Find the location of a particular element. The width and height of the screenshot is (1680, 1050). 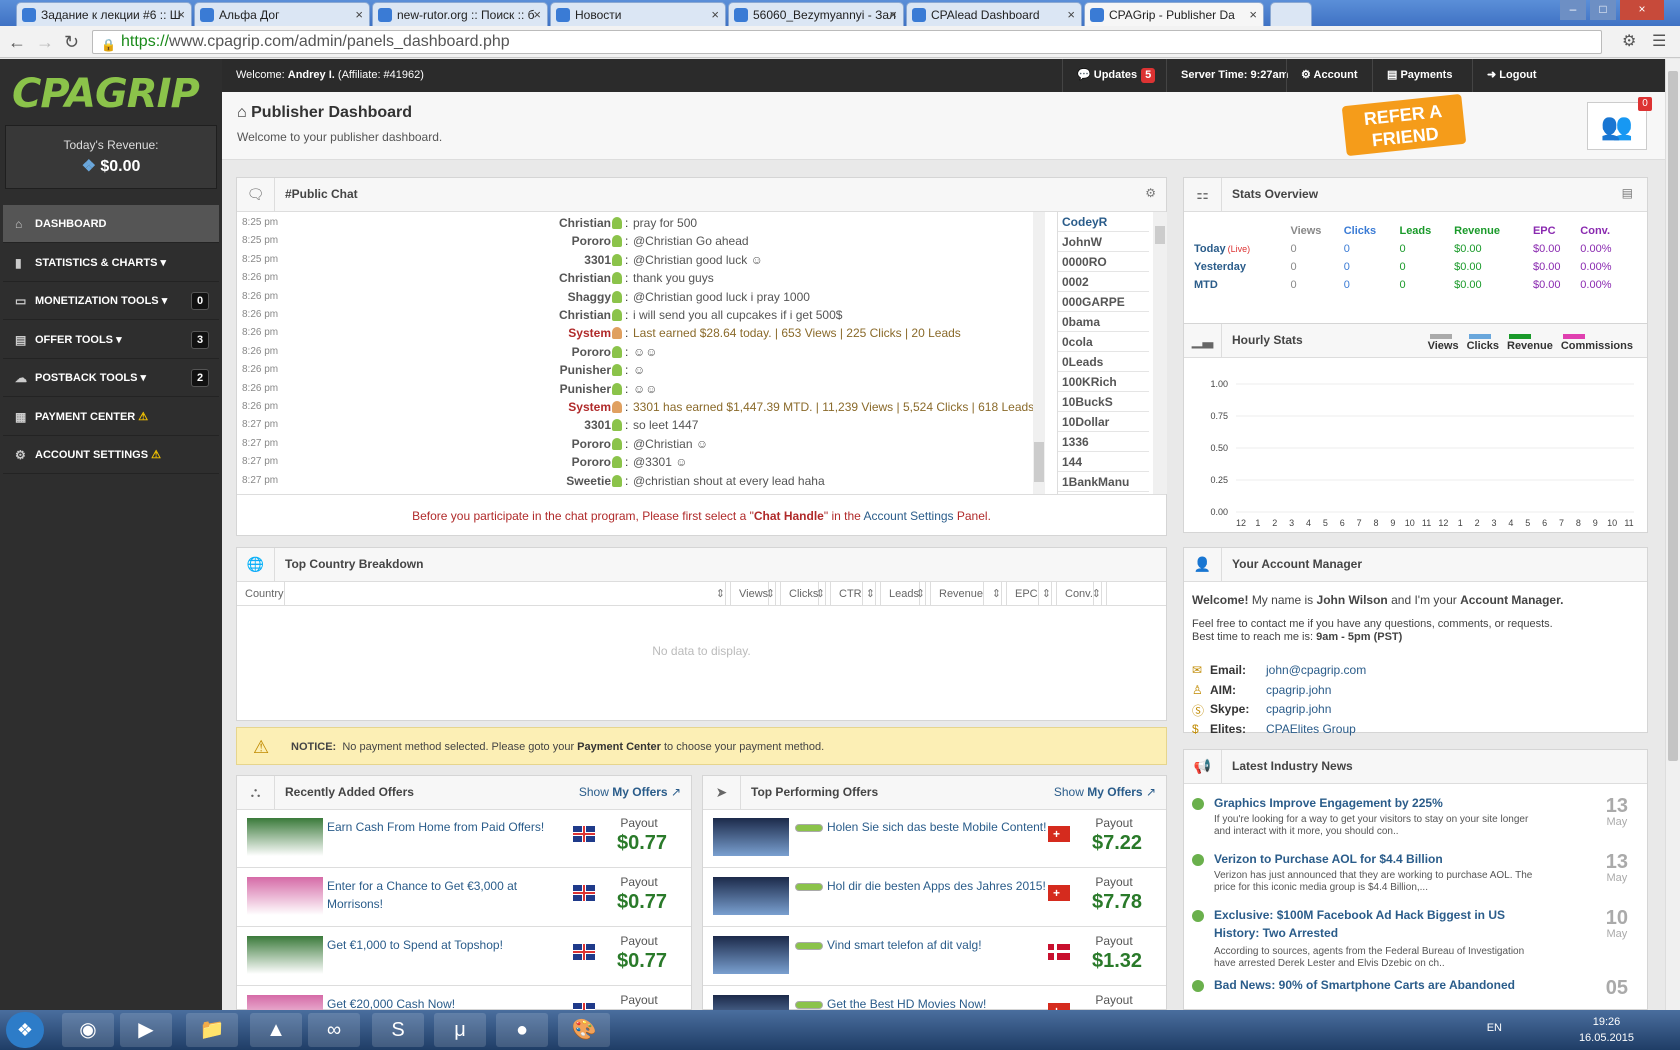

sidebar-item-dashboard: ⌂ DASHBOARD is located at coordinates (111, 224).